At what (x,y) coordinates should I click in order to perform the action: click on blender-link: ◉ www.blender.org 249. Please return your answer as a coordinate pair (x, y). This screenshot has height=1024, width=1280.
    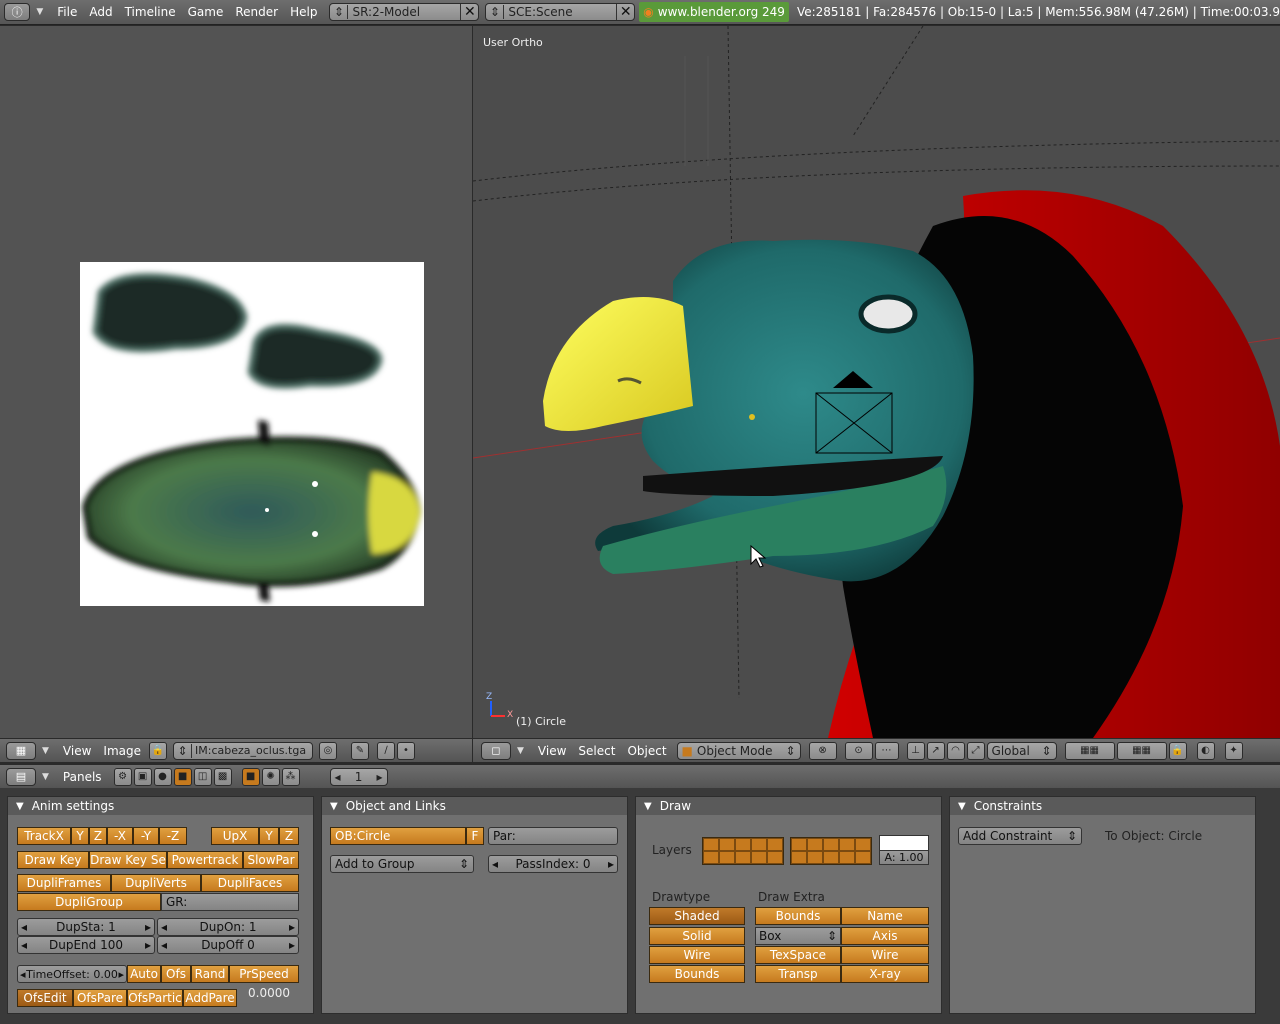
    Looking at the image, I should click on (714, 12).